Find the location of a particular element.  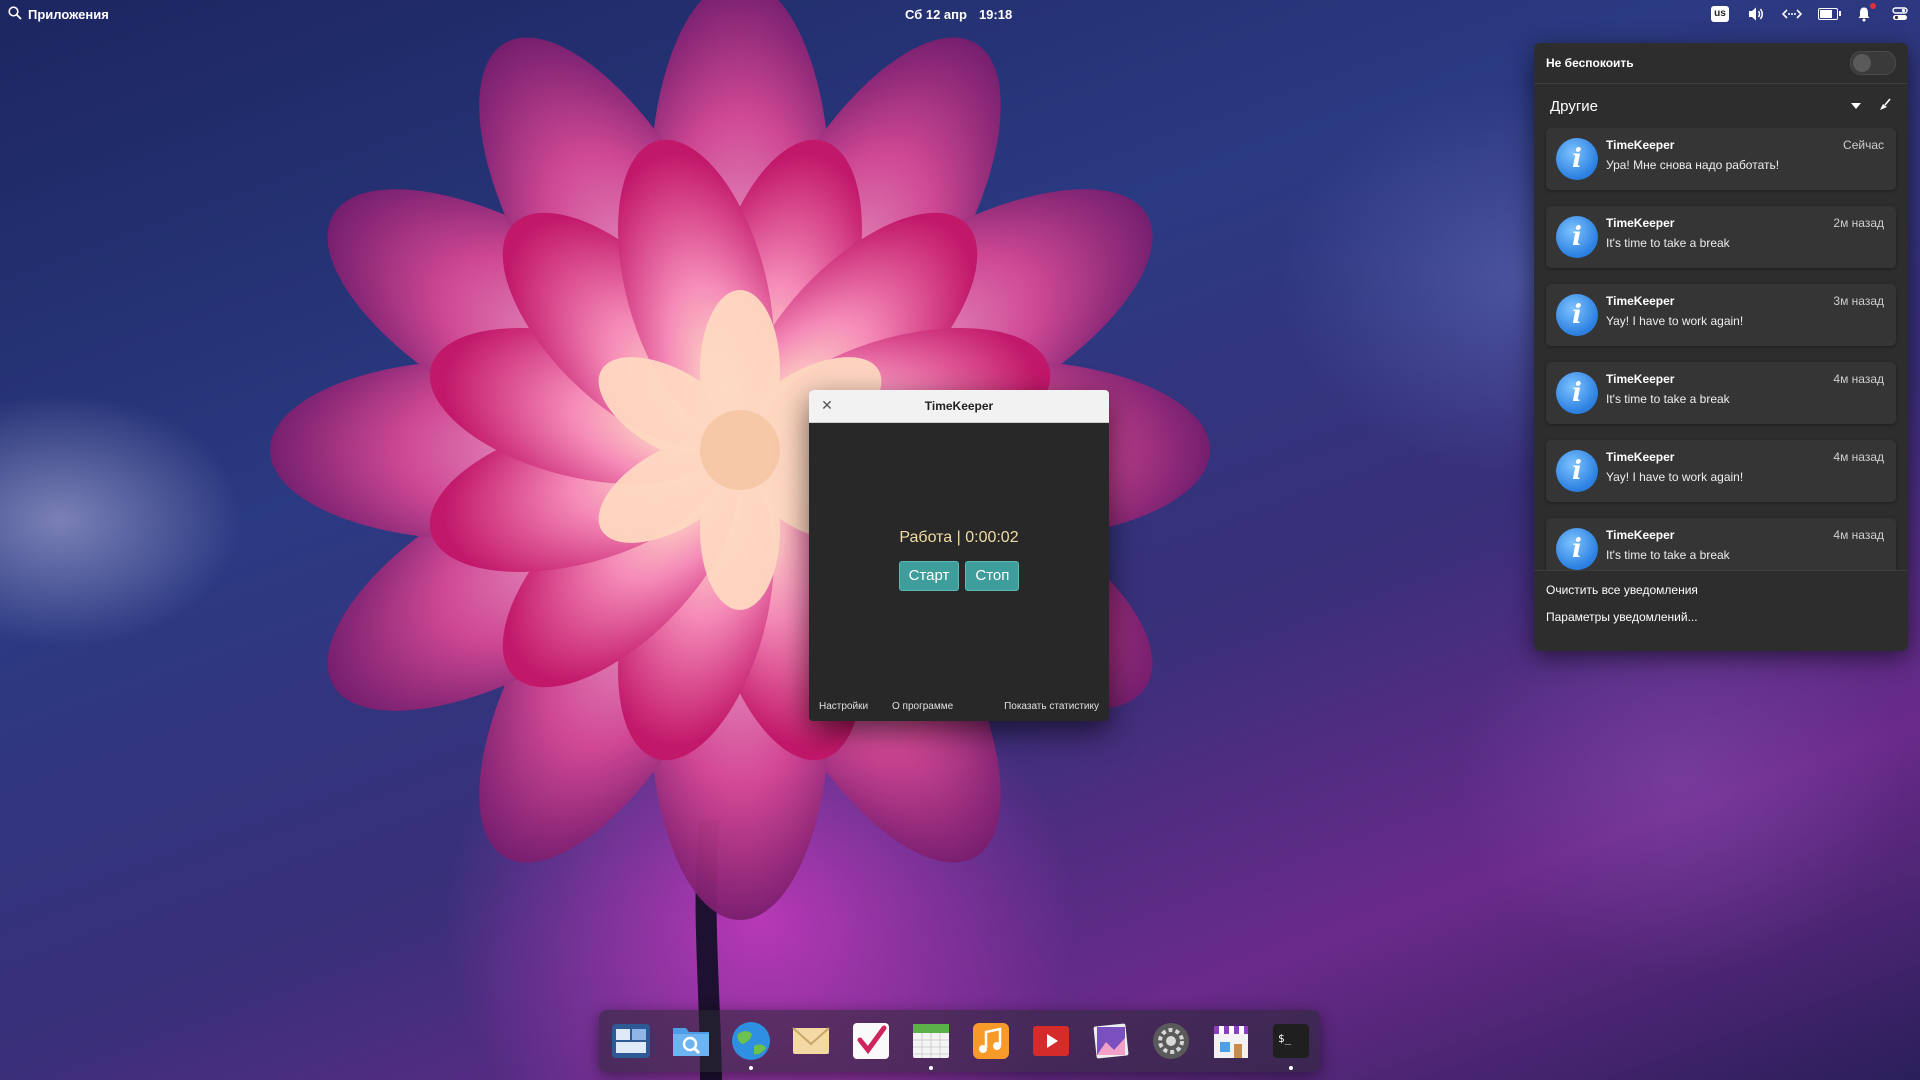

date-label: Сб 12 апр is located at coordinates (936, 14).